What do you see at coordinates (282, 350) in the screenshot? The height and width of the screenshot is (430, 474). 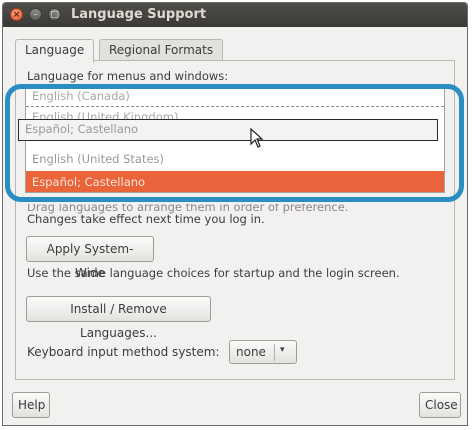 I see `chevron-down-icon: ▾` at bounding box center [282, 350].